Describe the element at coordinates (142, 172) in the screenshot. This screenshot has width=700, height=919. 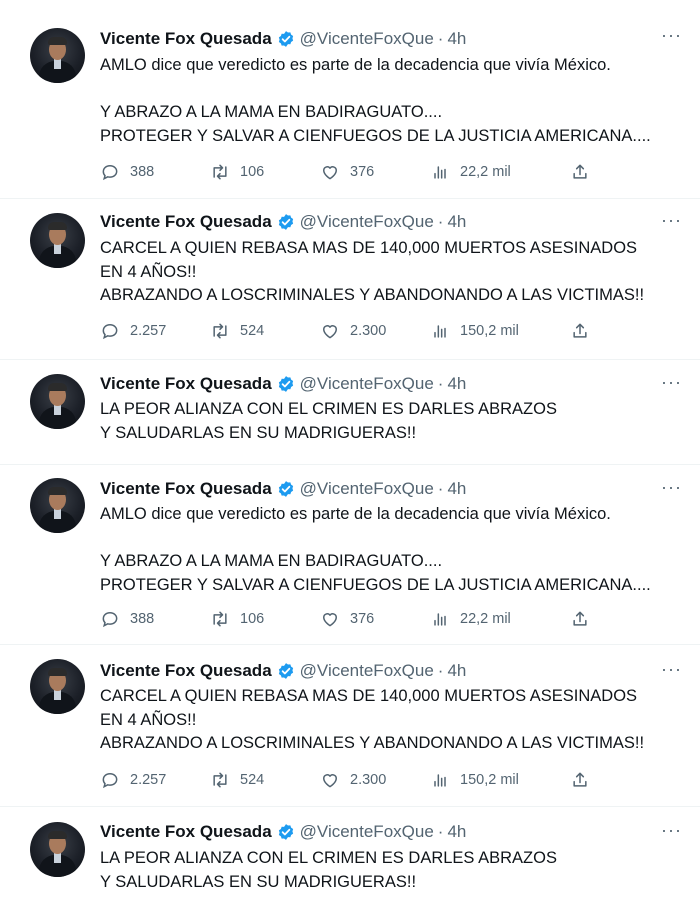
I see `reply-count: 388` at that location.